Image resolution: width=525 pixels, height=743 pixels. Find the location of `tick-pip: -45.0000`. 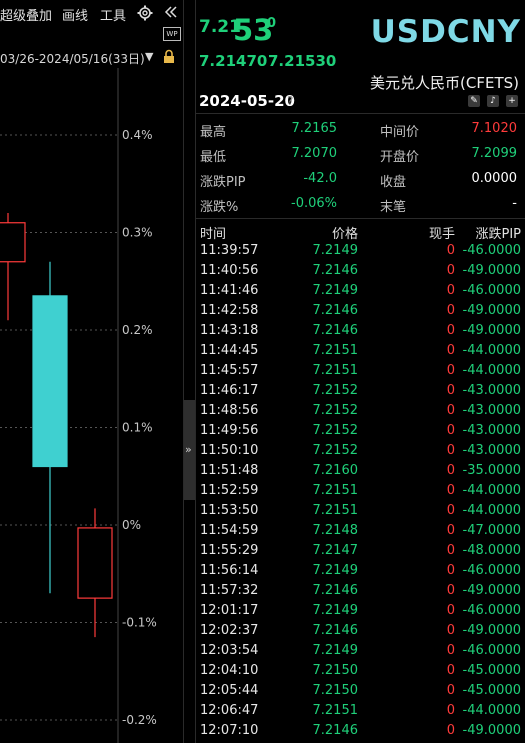

tick-pip: -45.0000 is located at coordinates (491, 690).